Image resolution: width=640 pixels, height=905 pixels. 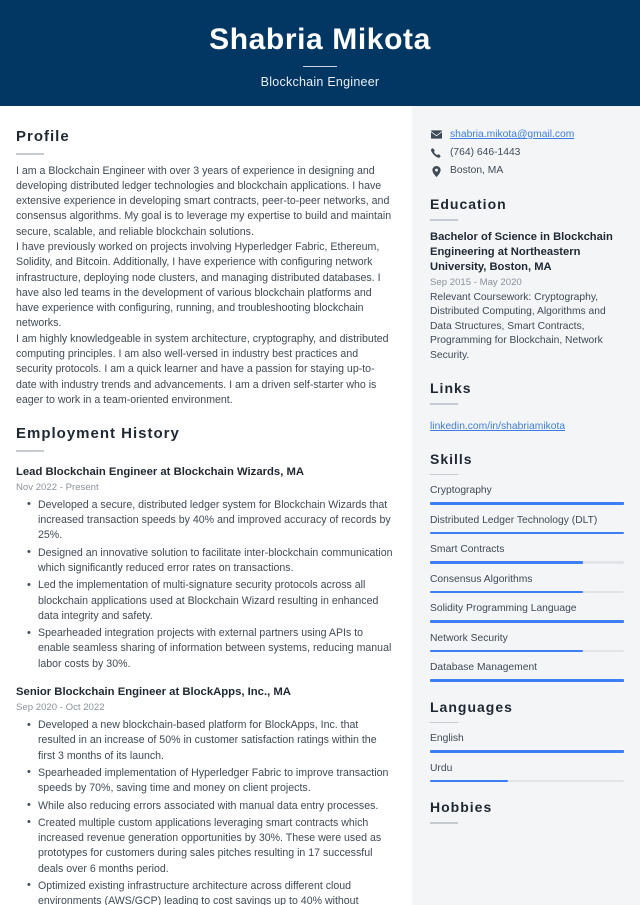 I want to click on skill-item: Distributed Ledger Technology (DLT), so click(x=527, y=524).